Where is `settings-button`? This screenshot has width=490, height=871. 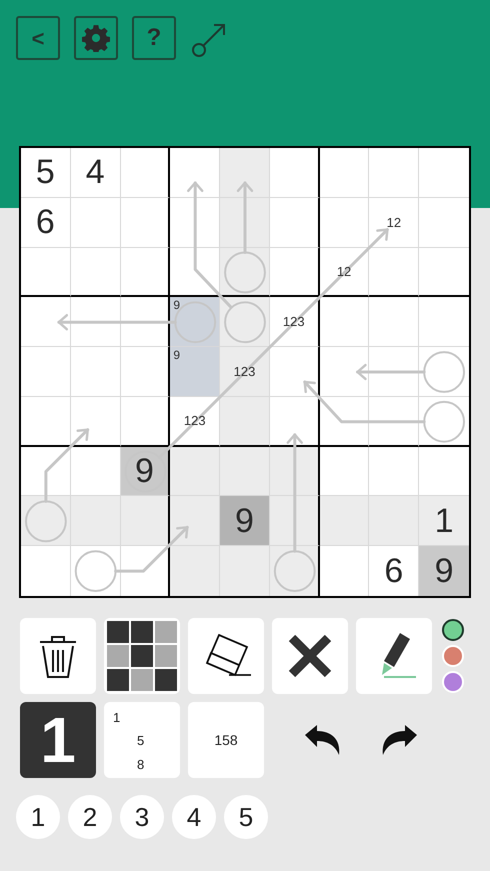 settings-button is located at coordinates (96, 38).